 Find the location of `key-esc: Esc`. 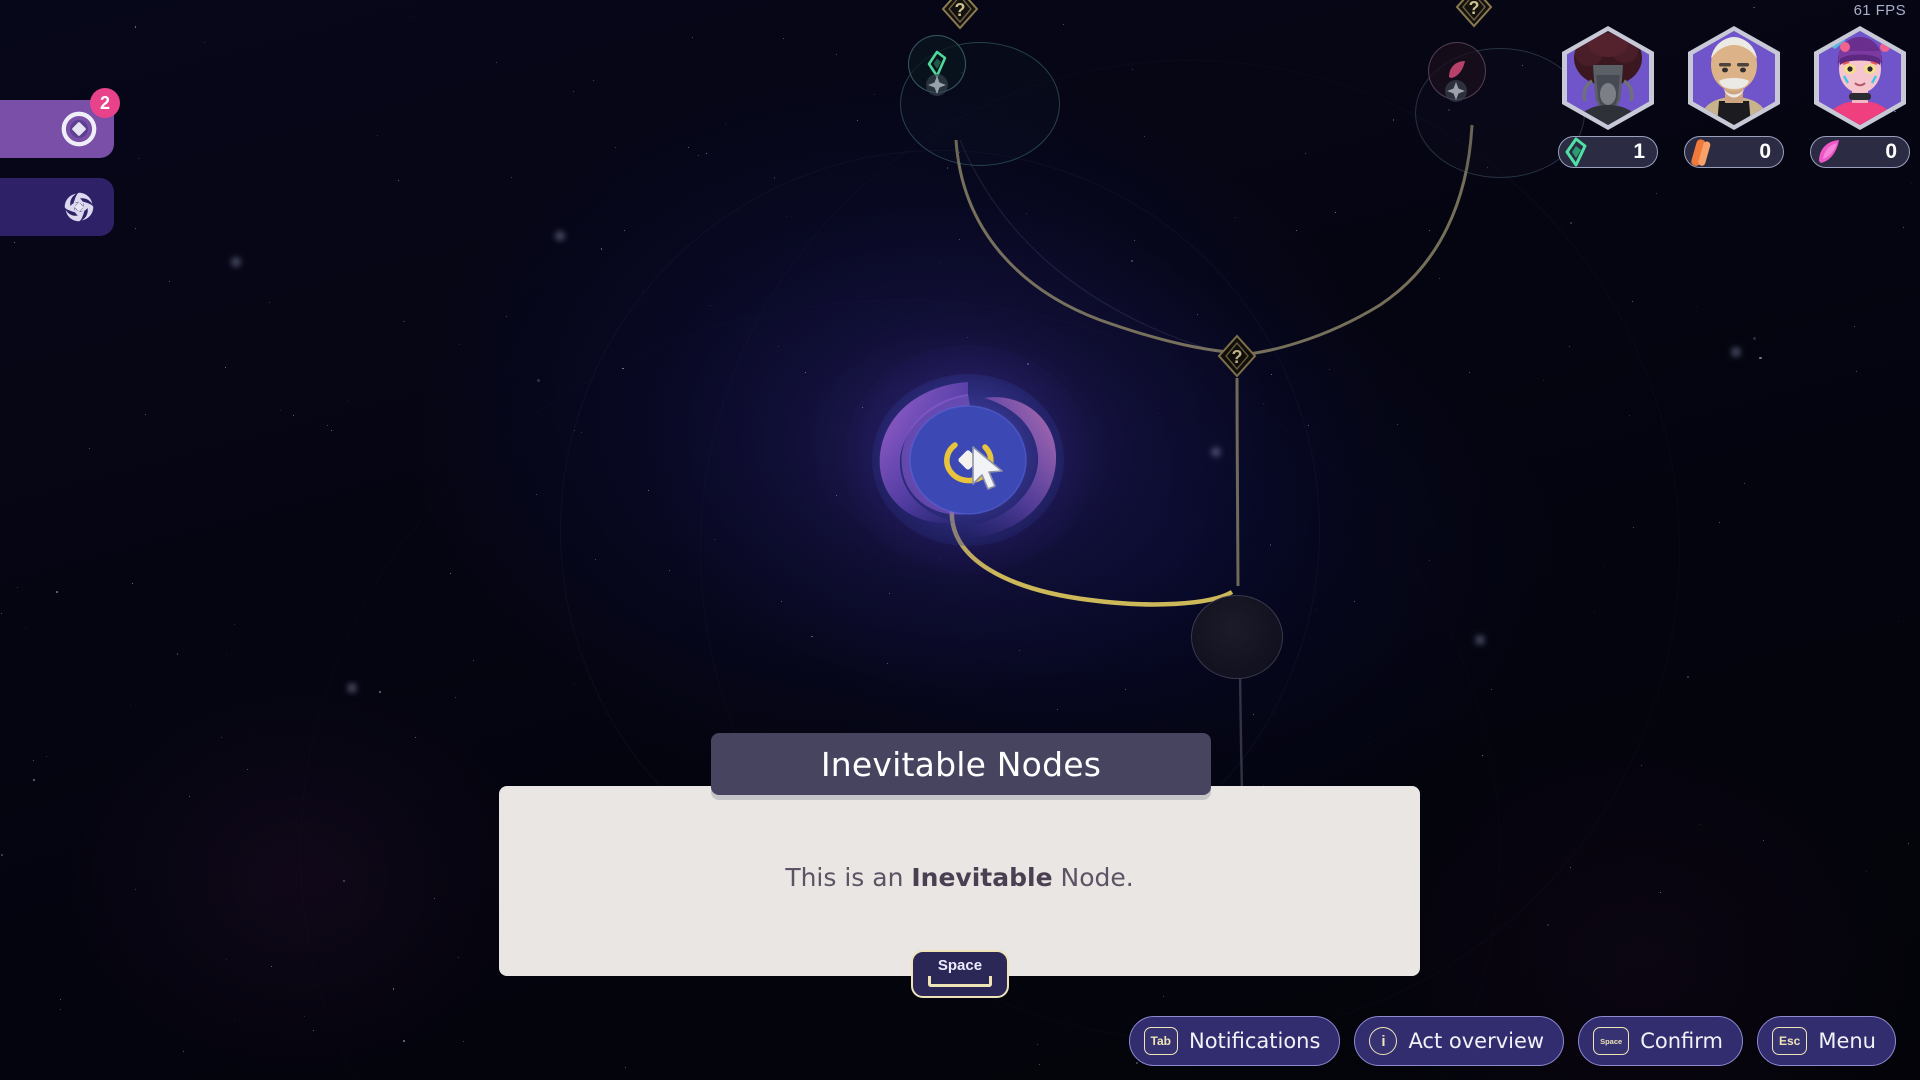

key-esc: Esc is located at coordinates (1789, 1041).